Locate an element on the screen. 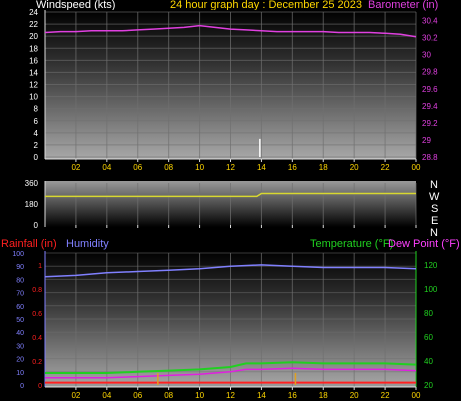 This screenshot has width=461, height=401. baro-tick-label: 29.8 is located at coordinates (430, 72).